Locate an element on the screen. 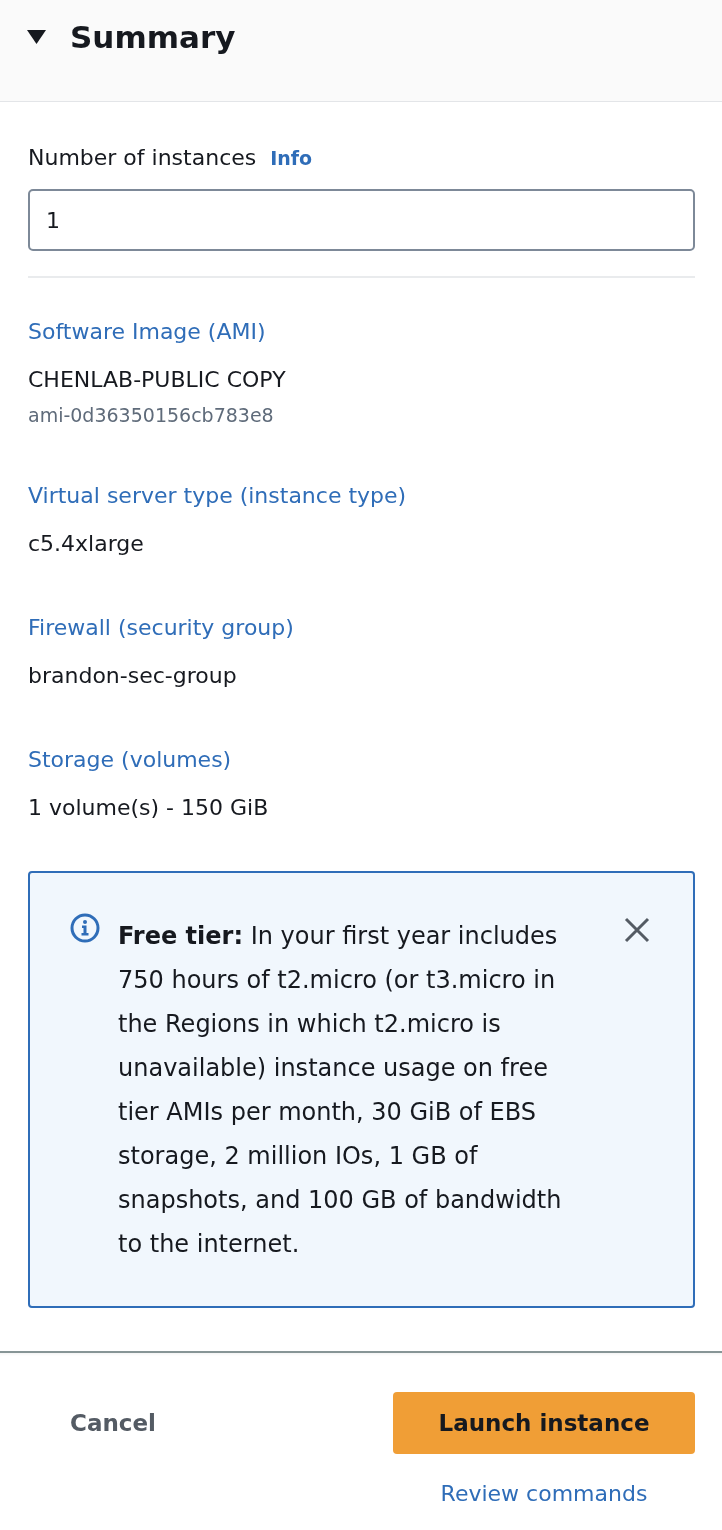 Image resolution: width=722 pixels, height=1530 pixels. caret-icon is located at coordinates (36, 37).